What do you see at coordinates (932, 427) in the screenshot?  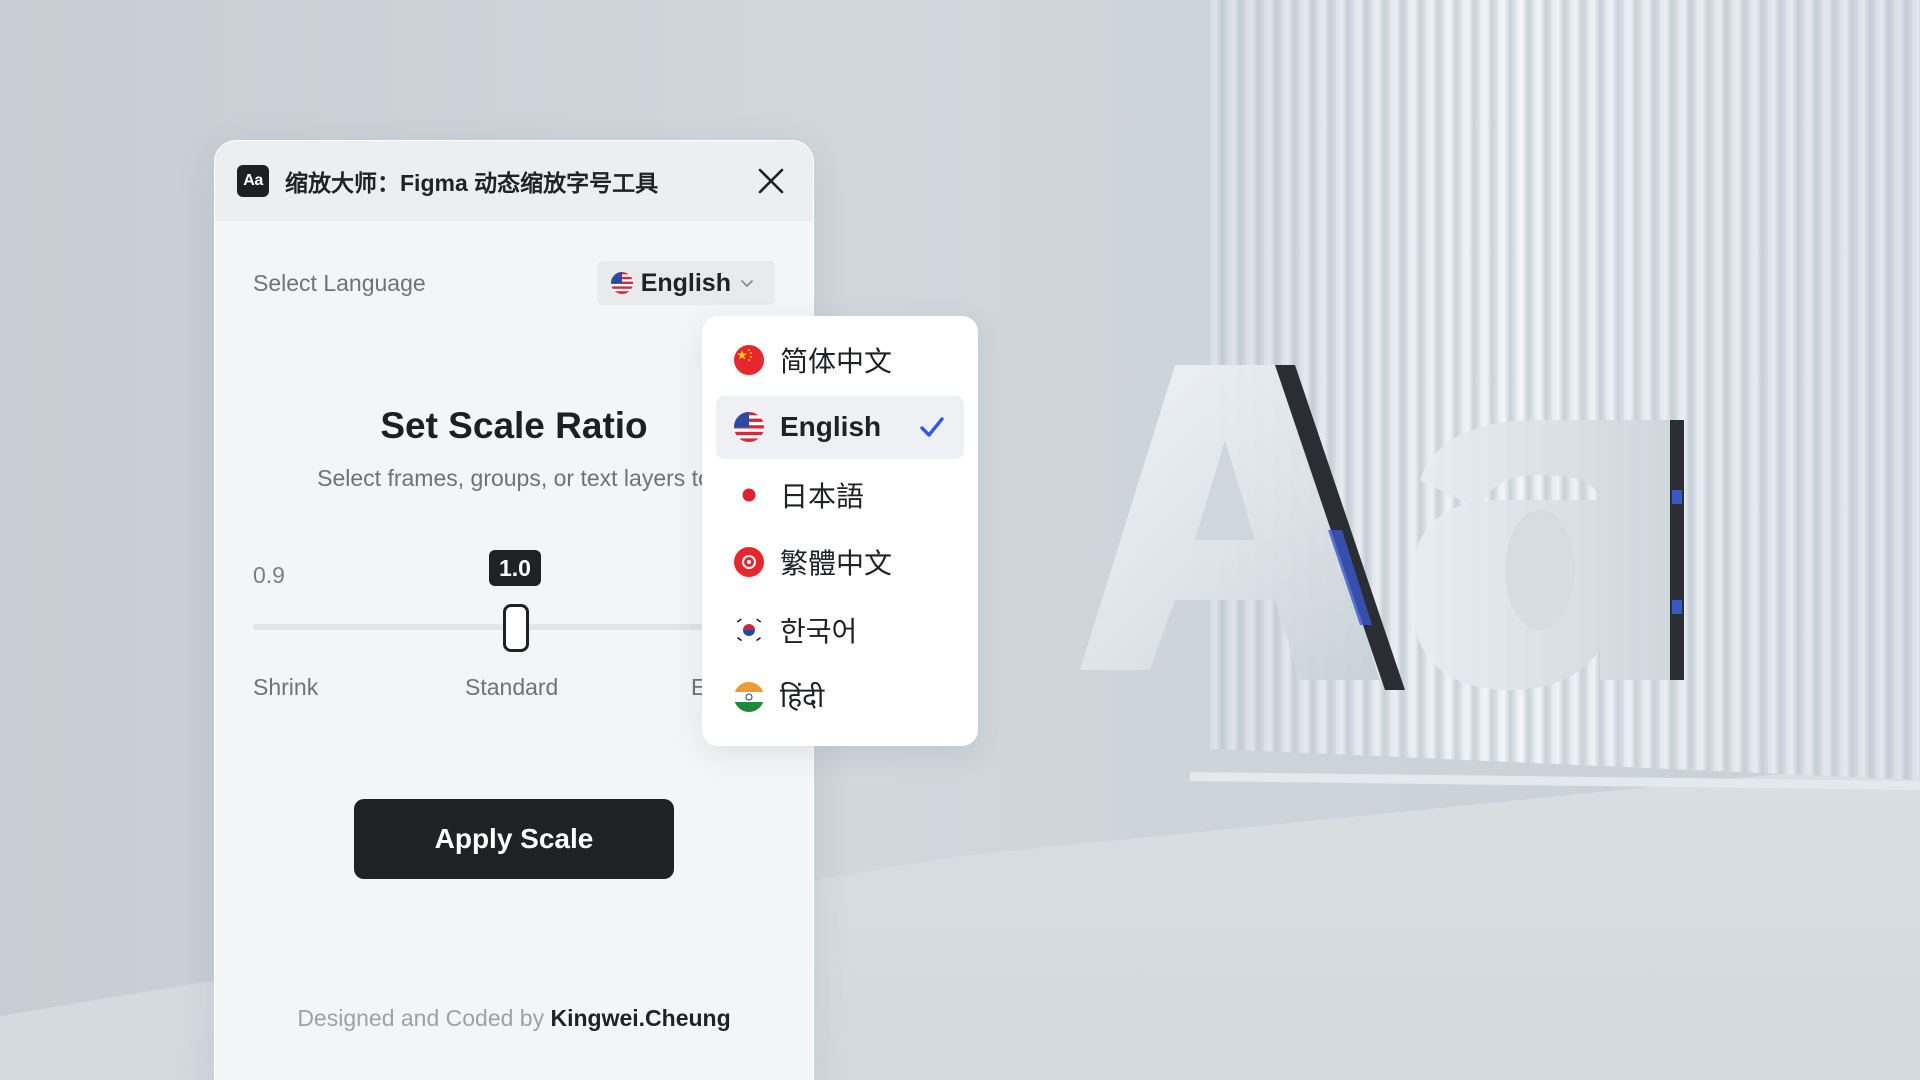 I see `check-icon` at bounding box center [932, 427].